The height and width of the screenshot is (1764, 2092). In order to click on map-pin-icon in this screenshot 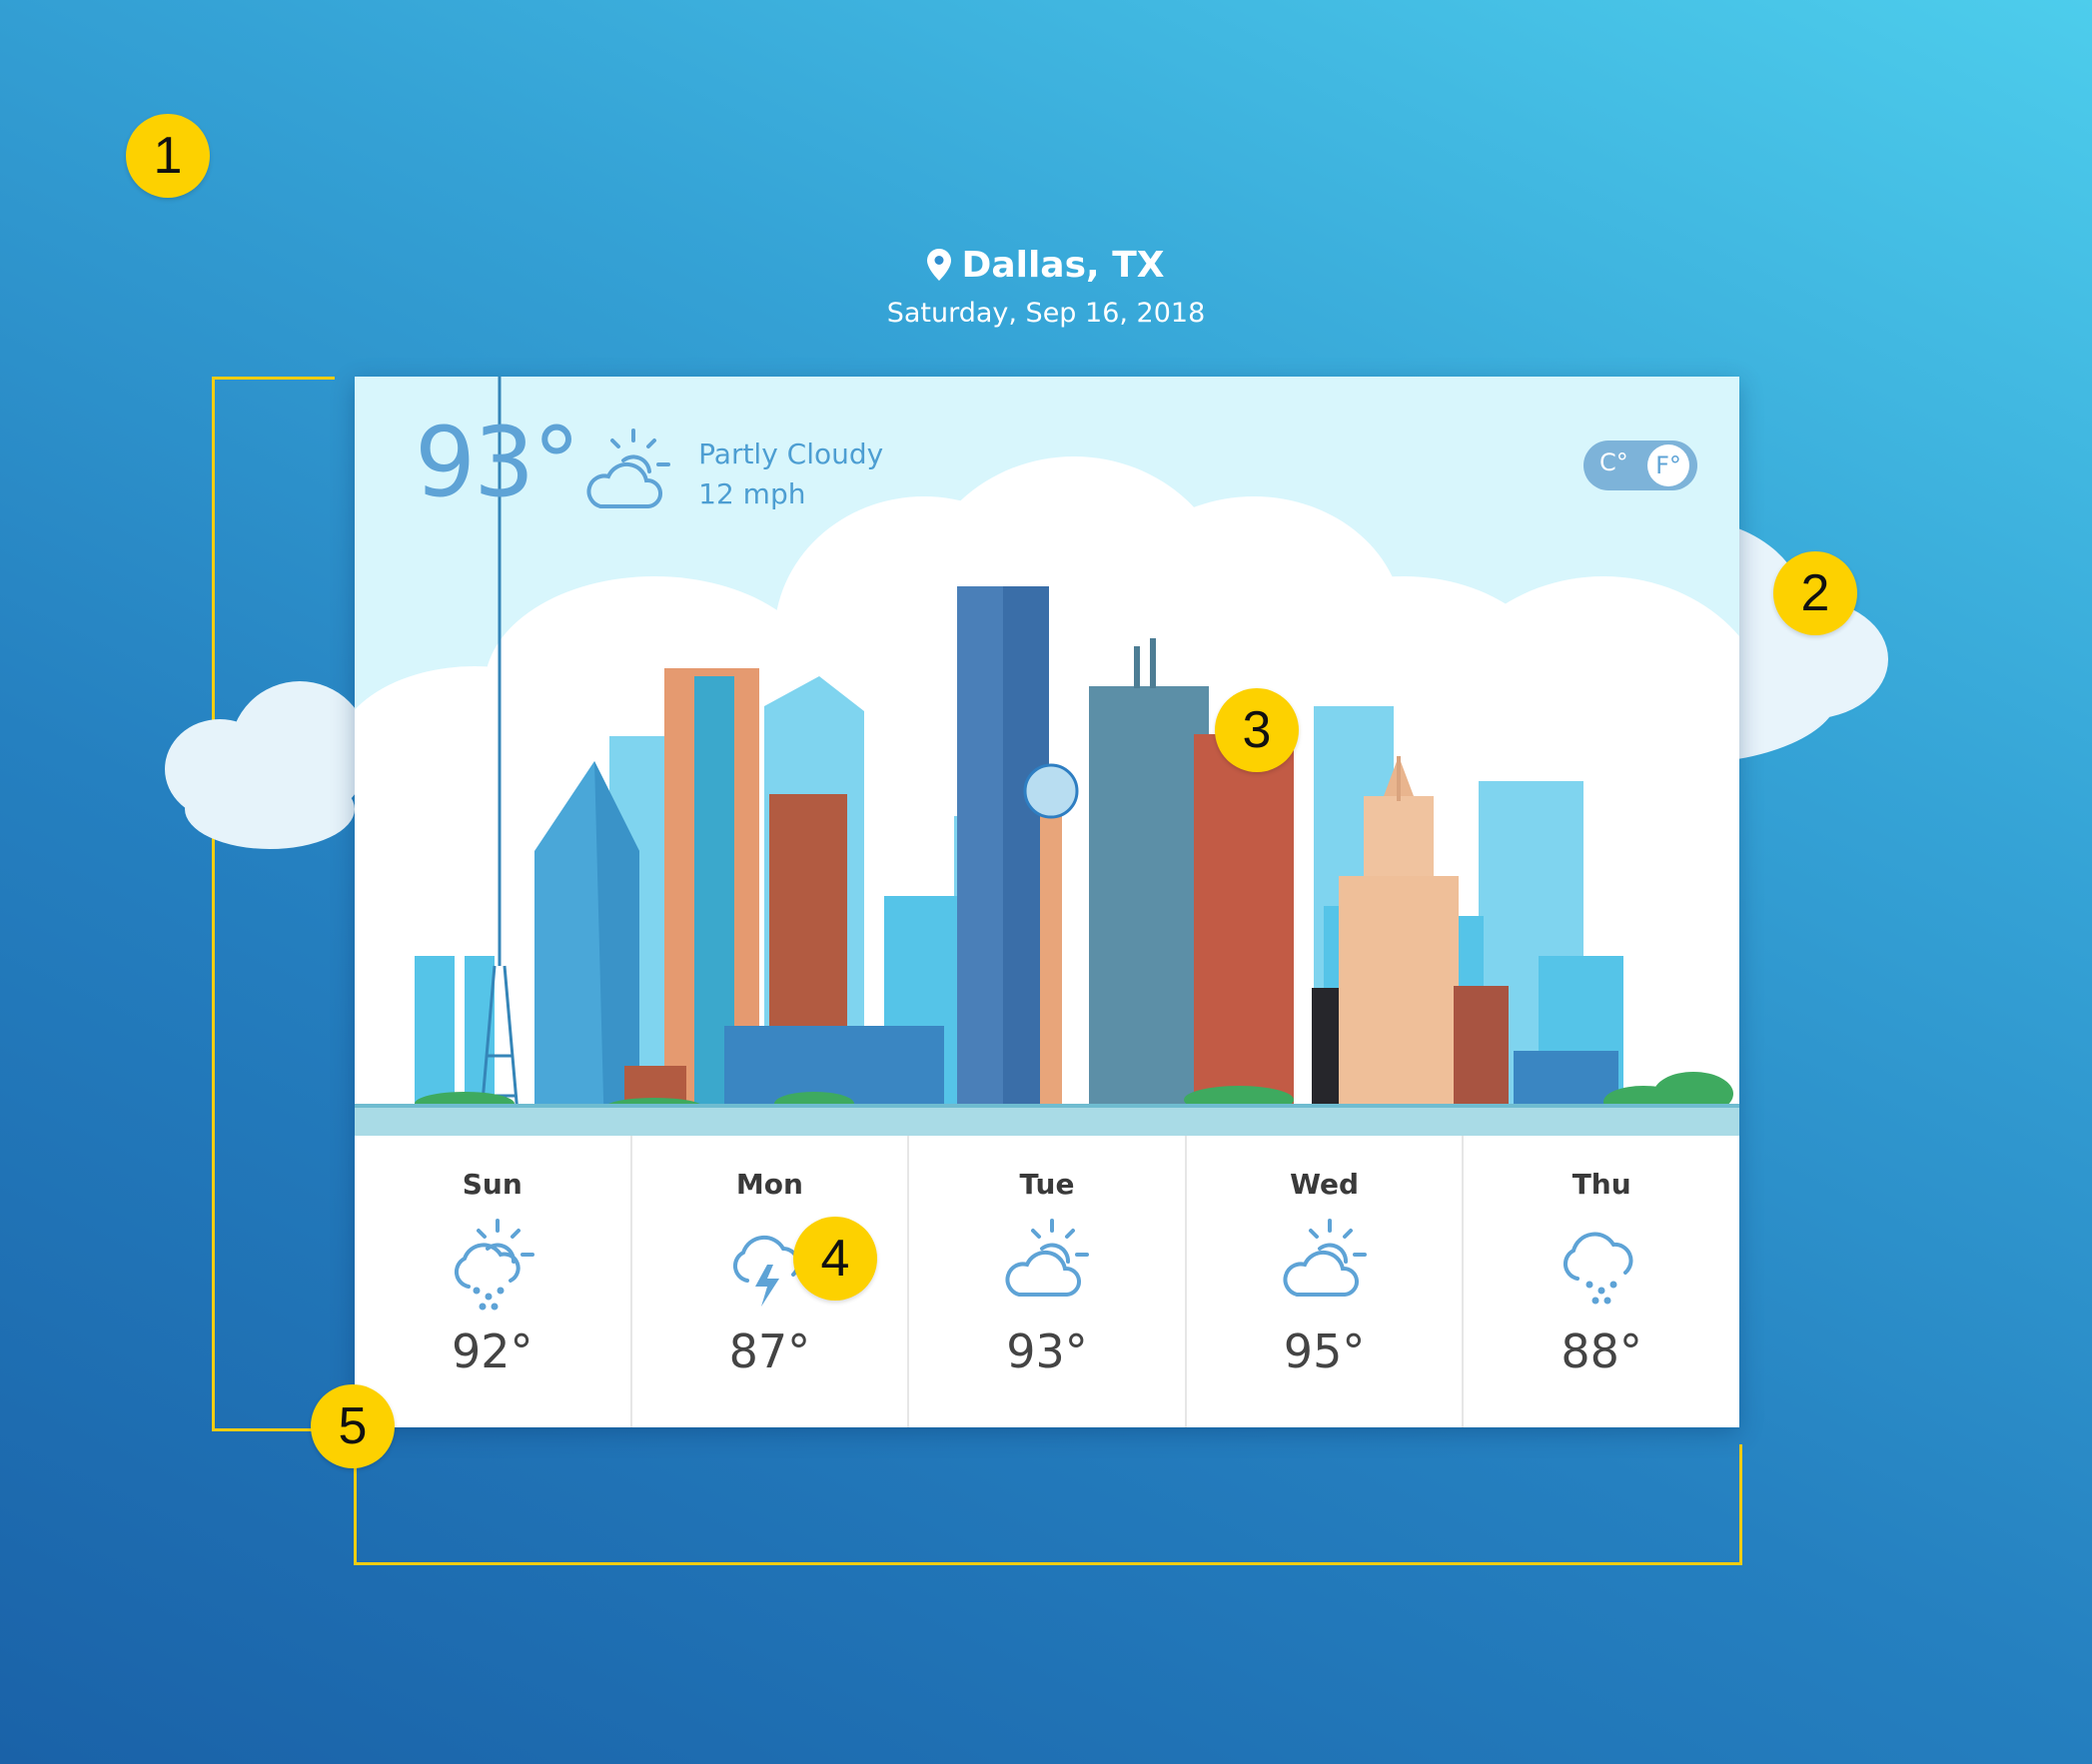, I will do `click(939, 269)`.